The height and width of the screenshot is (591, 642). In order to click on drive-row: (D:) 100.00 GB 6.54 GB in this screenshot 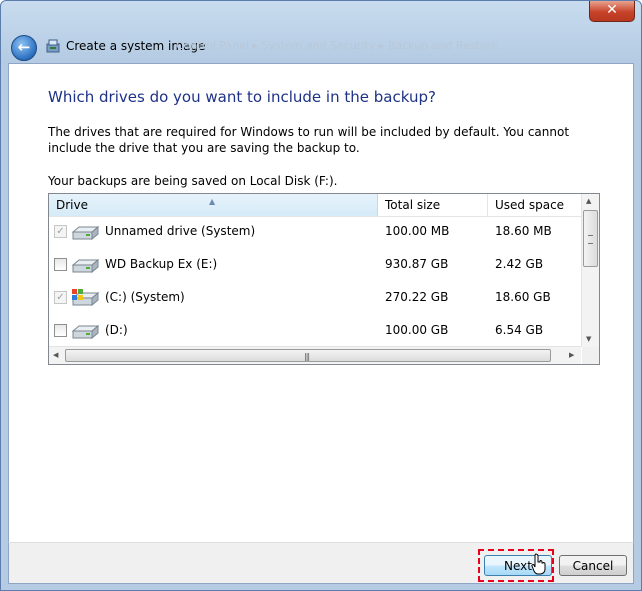, I will do `click(315, 331)`.